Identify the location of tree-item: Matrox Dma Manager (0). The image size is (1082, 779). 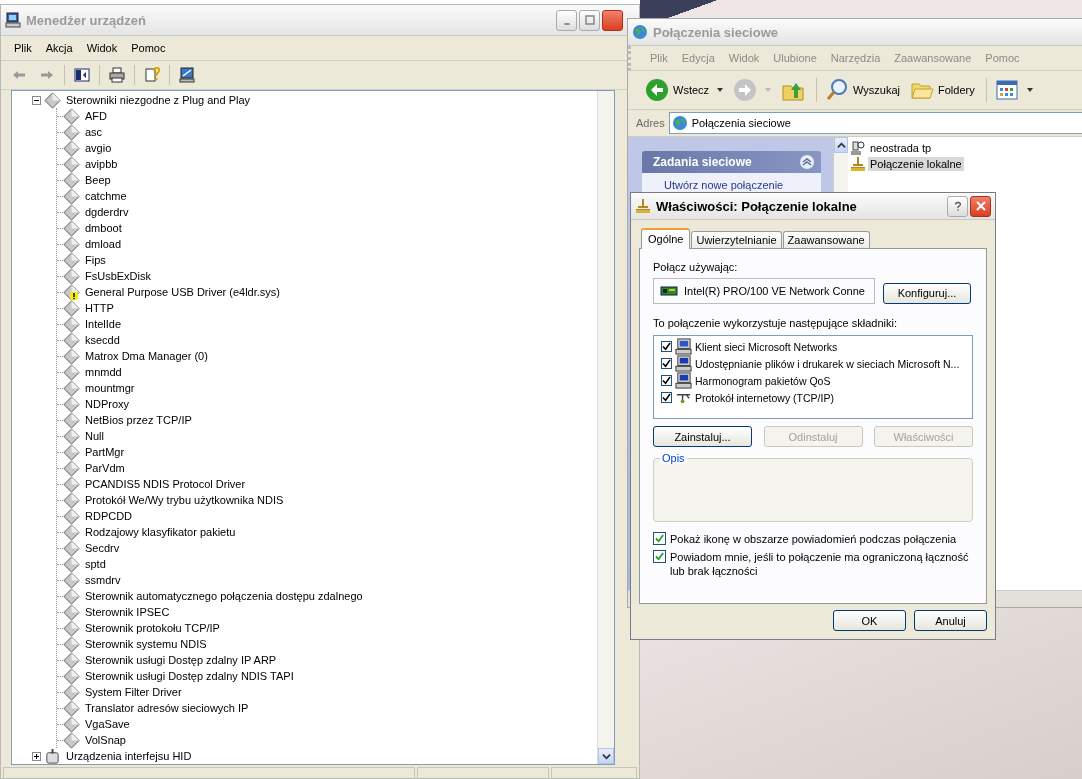
(146, 356).